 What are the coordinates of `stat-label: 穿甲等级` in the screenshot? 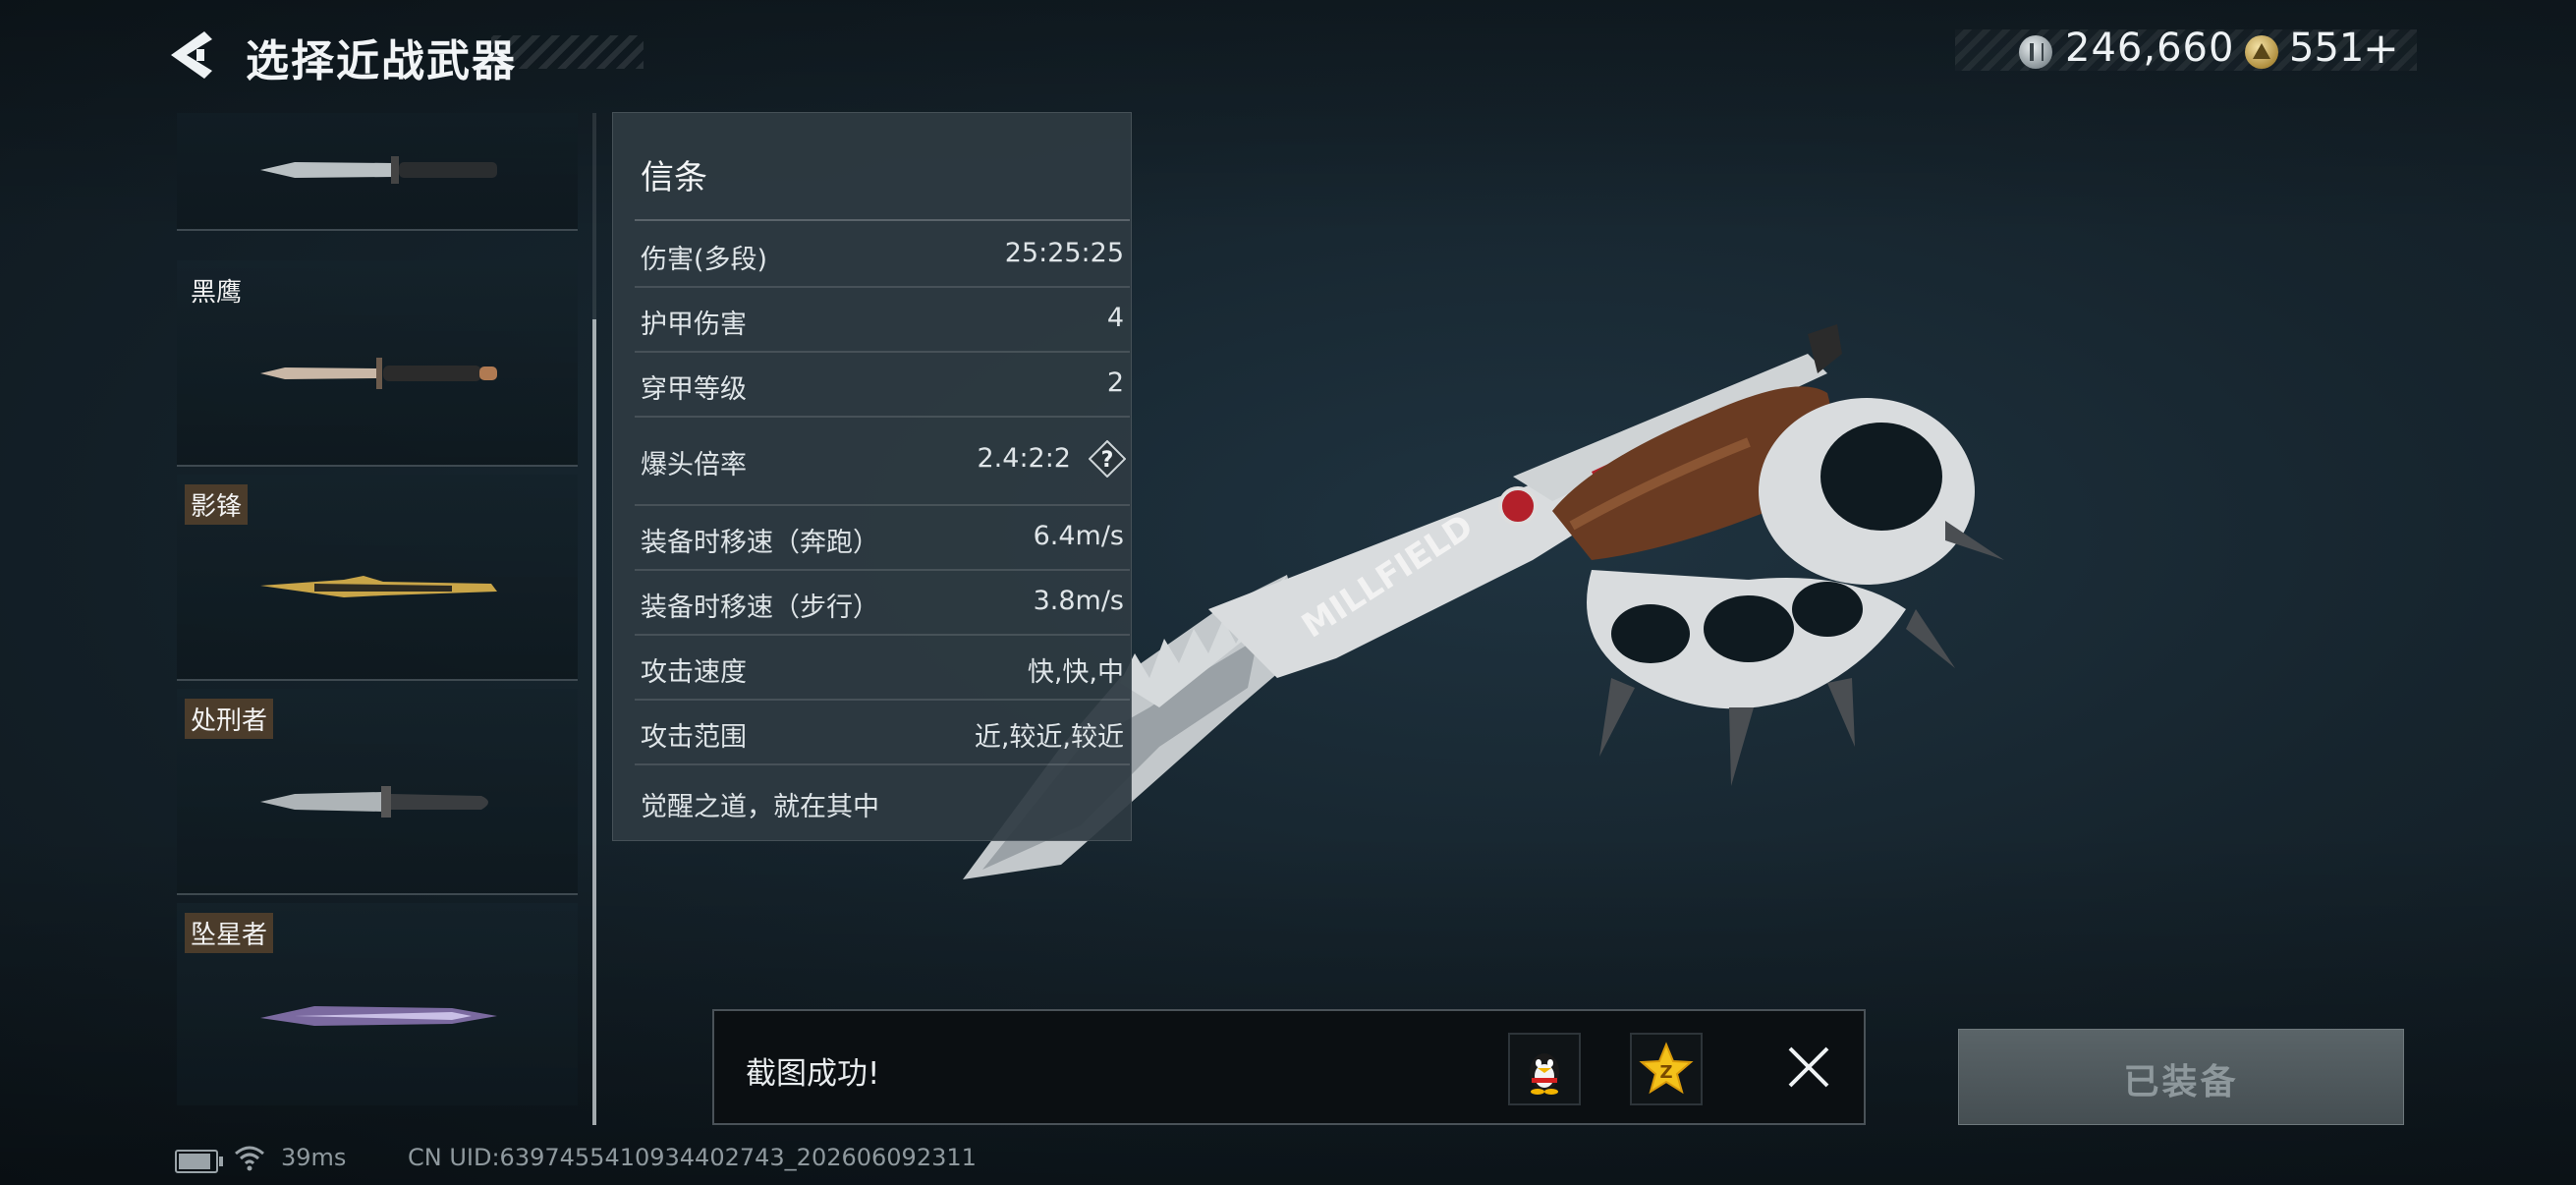 It's located at (694, 389).